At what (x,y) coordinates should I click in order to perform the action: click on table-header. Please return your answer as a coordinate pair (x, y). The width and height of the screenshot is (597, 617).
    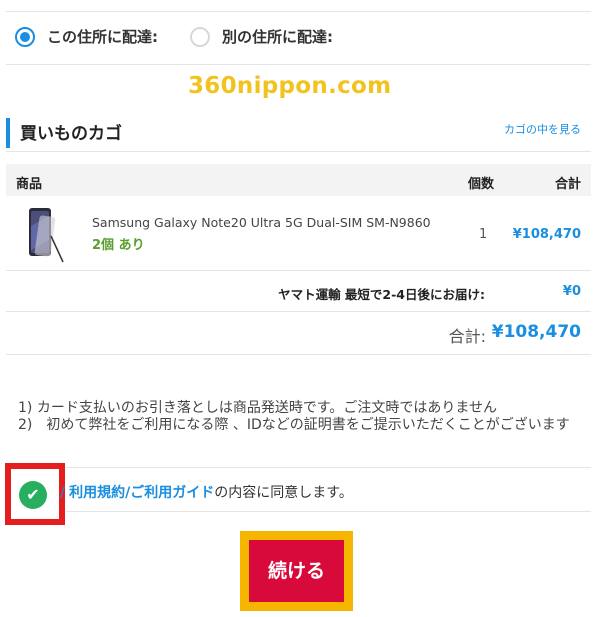
    Looking at the image, I should click on (298, 180).